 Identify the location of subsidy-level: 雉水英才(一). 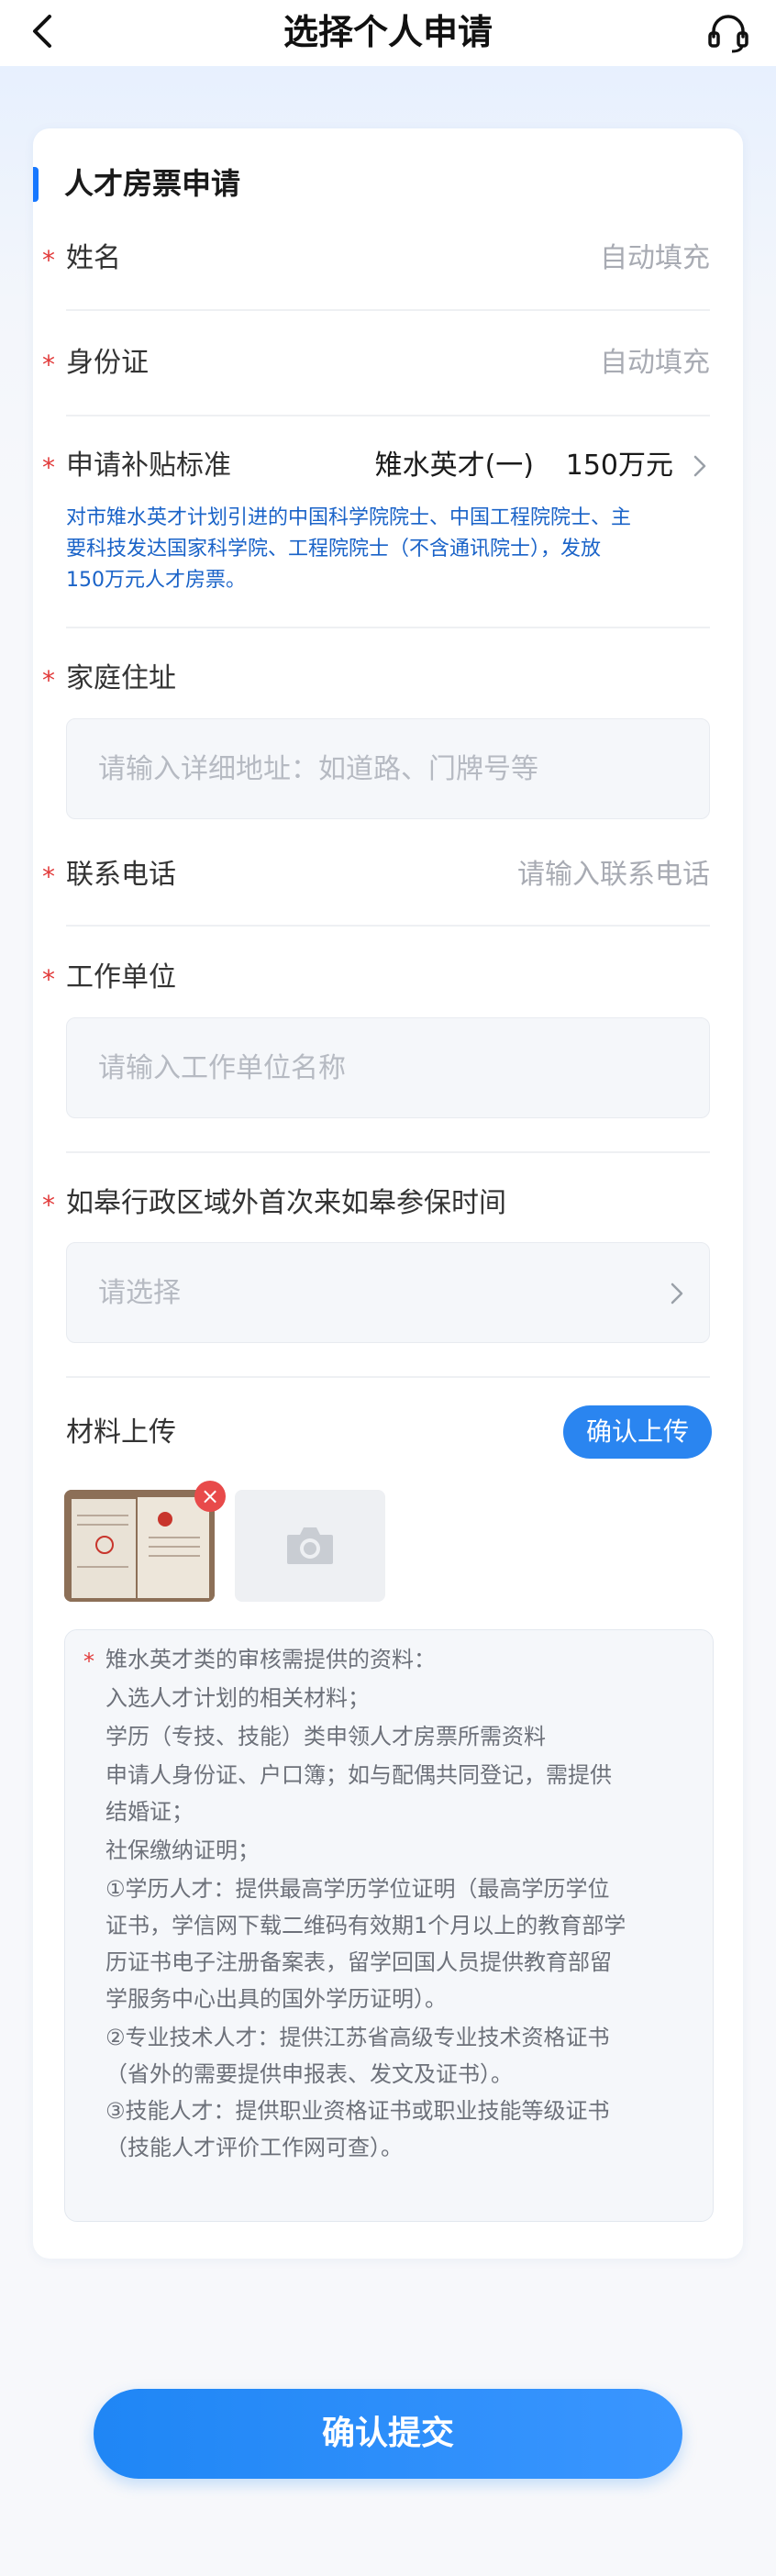
(454, 466).